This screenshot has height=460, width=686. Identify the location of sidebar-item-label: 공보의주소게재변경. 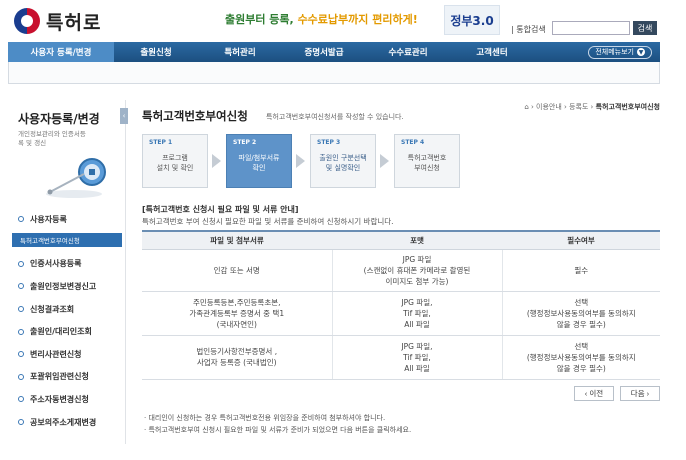
(63, 422).